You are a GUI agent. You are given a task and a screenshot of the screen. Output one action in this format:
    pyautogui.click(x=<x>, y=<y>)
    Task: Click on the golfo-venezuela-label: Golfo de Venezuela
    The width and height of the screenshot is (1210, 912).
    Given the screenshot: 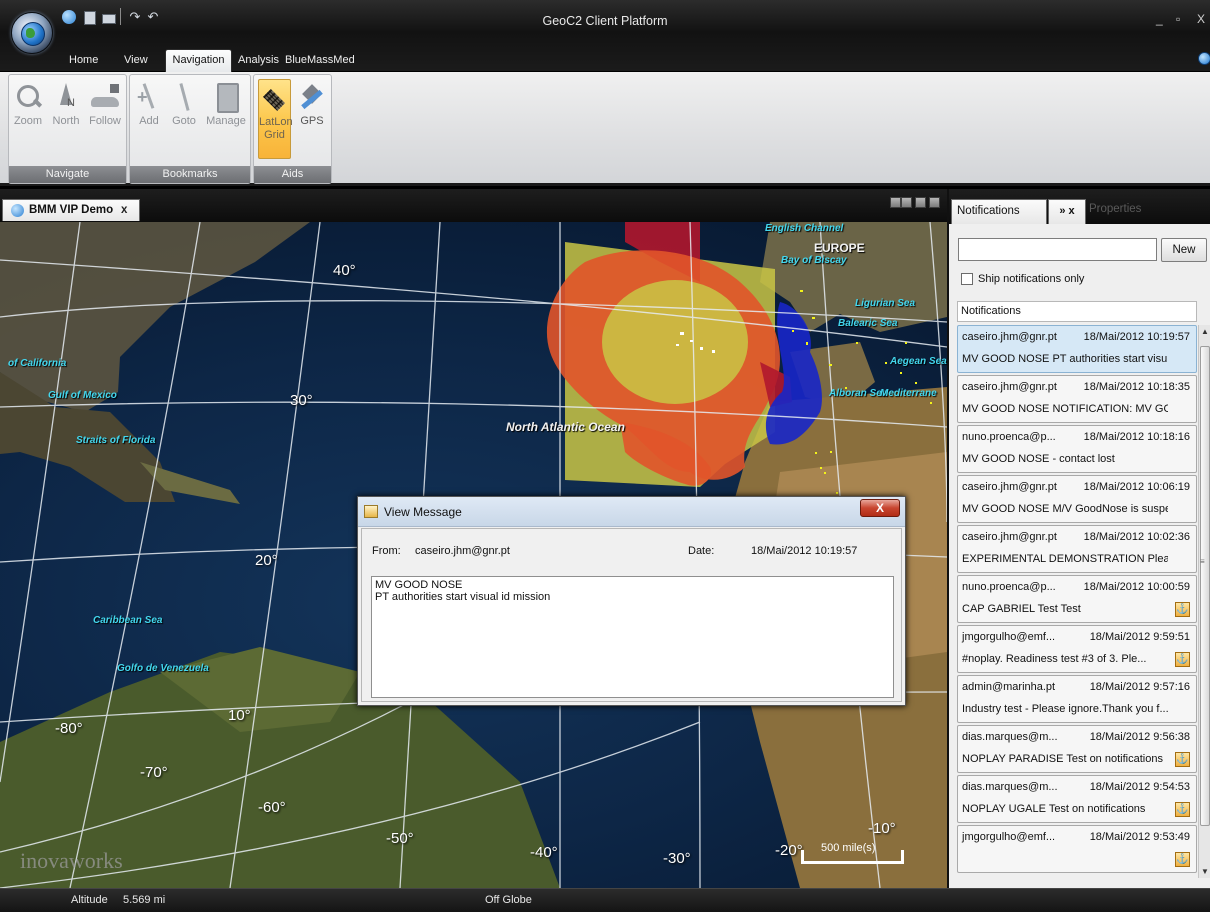 What is the action you would take?
    pyautogui.click(x=163, y=668)
    